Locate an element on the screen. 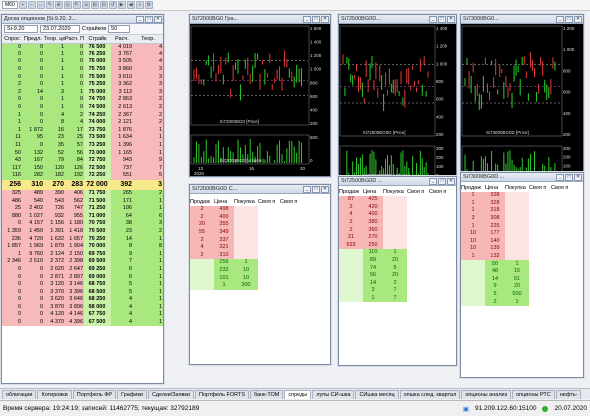  ask-row: 1 225 is located at coordinates (522, 226).